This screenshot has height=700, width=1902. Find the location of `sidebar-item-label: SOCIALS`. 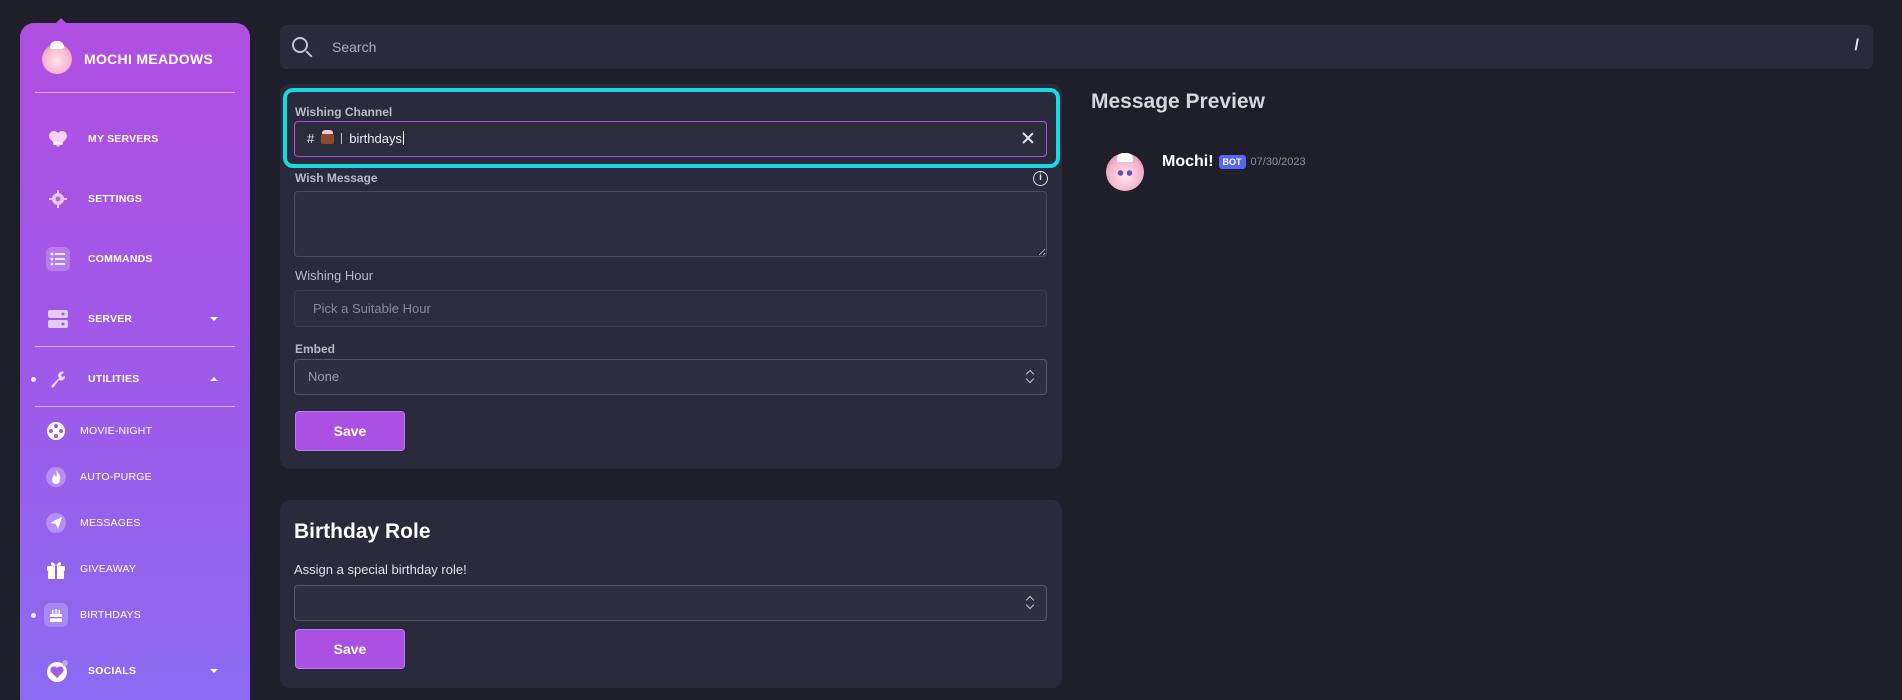

sidebar-item-label: SOCIALS is located at coordinates (112, 671).